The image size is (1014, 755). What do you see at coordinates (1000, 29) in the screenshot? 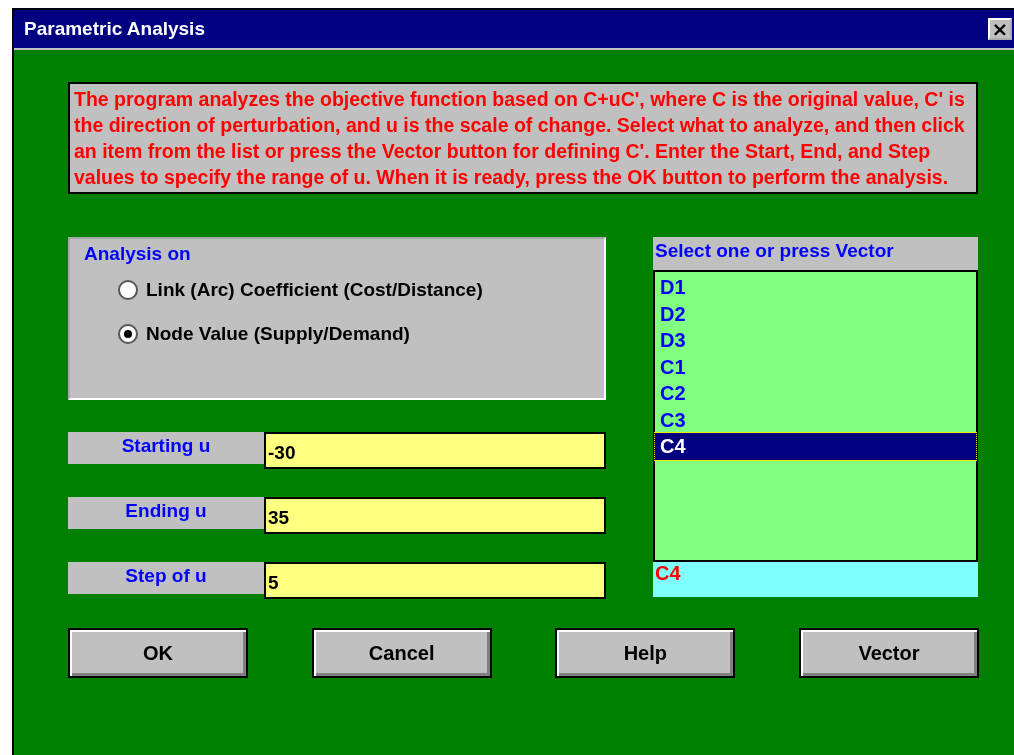
I see `close-button: ×` at bounding box center [1000, 29].